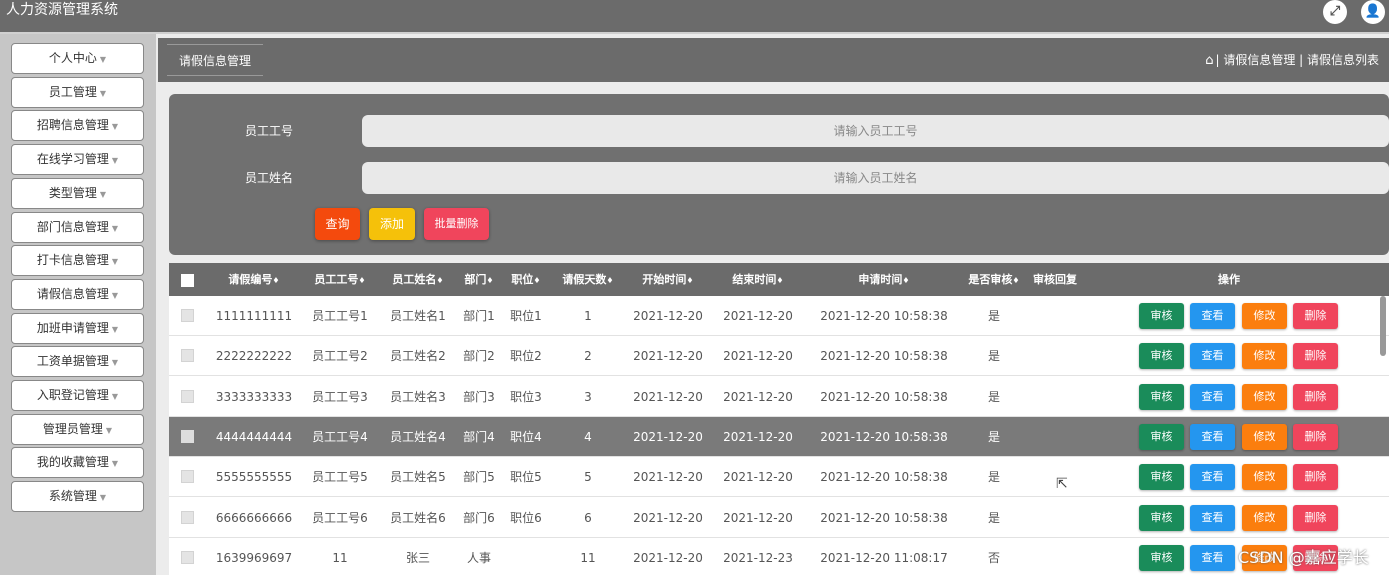 Image resolution: width=1389 pixels, height=575 pixels. What do you see at coordinates (77, 294) in the screenshot?
I see `sidebar-item: 请假信息管理 ▼` at bounding box center [77, 294].